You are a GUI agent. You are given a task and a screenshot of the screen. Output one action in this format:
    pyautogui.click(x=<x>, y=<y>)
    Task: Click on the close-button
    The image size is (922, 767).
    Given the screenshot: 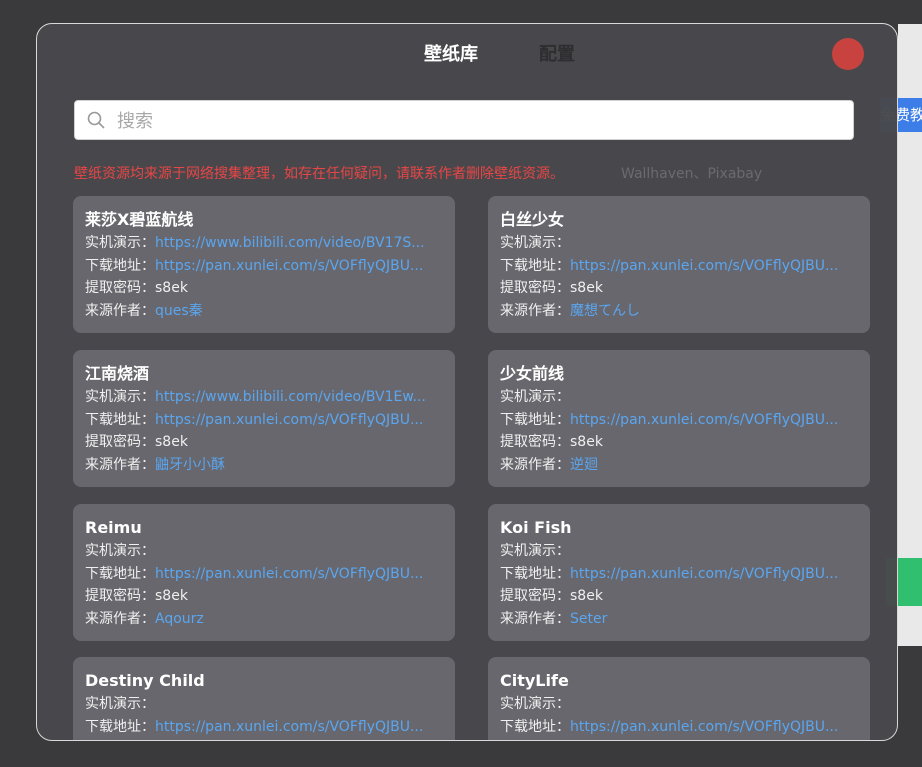 What is the action you would take?
    pyautogui.click(x=848, y=54)
    